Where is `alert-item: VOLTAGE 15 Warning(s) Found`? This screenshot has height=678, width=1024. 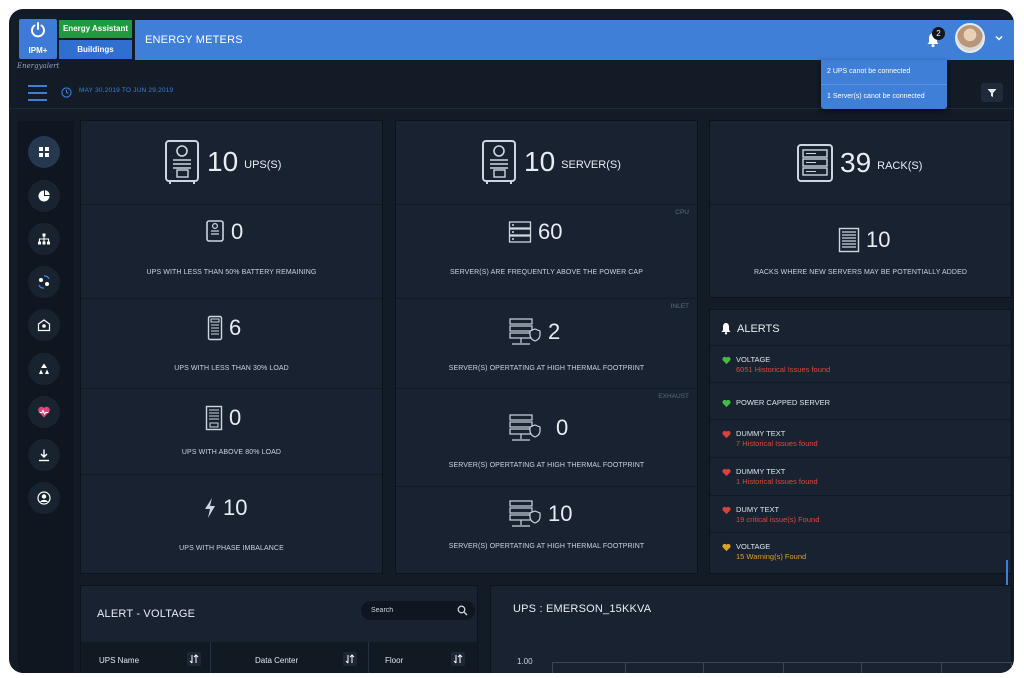
alert-item: VOLTAGE 15 Warning(s) Found is located at coordinates (860, 554).